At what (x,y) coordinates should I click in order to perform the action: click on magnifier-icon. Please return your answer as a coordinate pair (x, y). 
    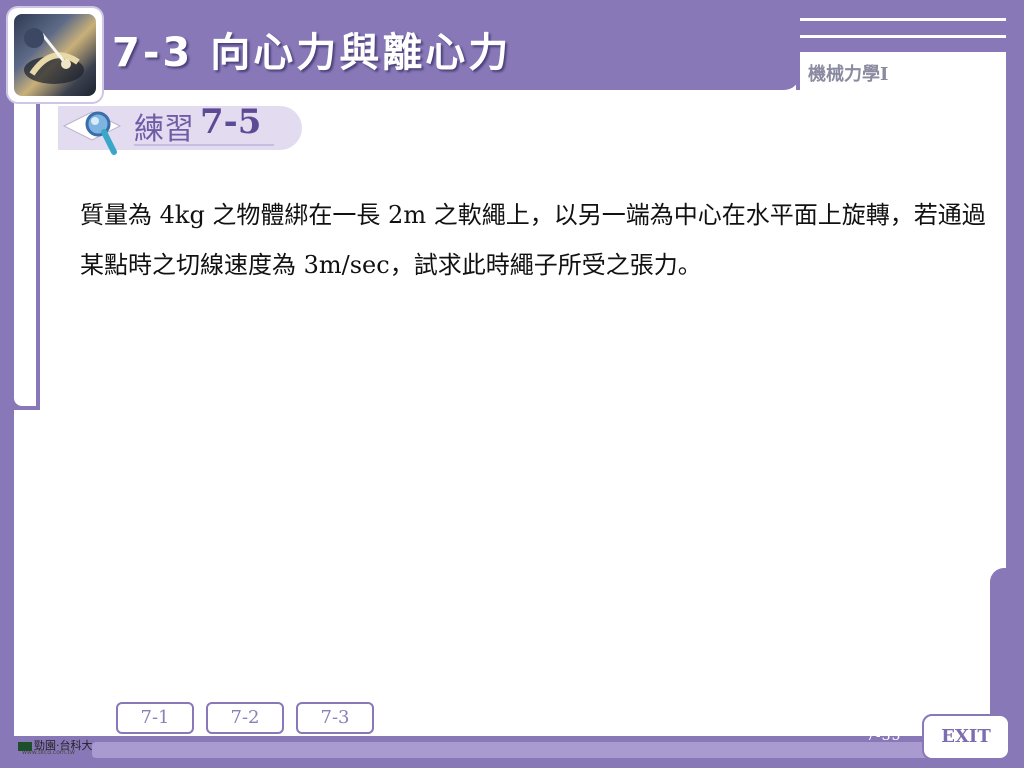
    Looking at the image, I should click on (97, 131).